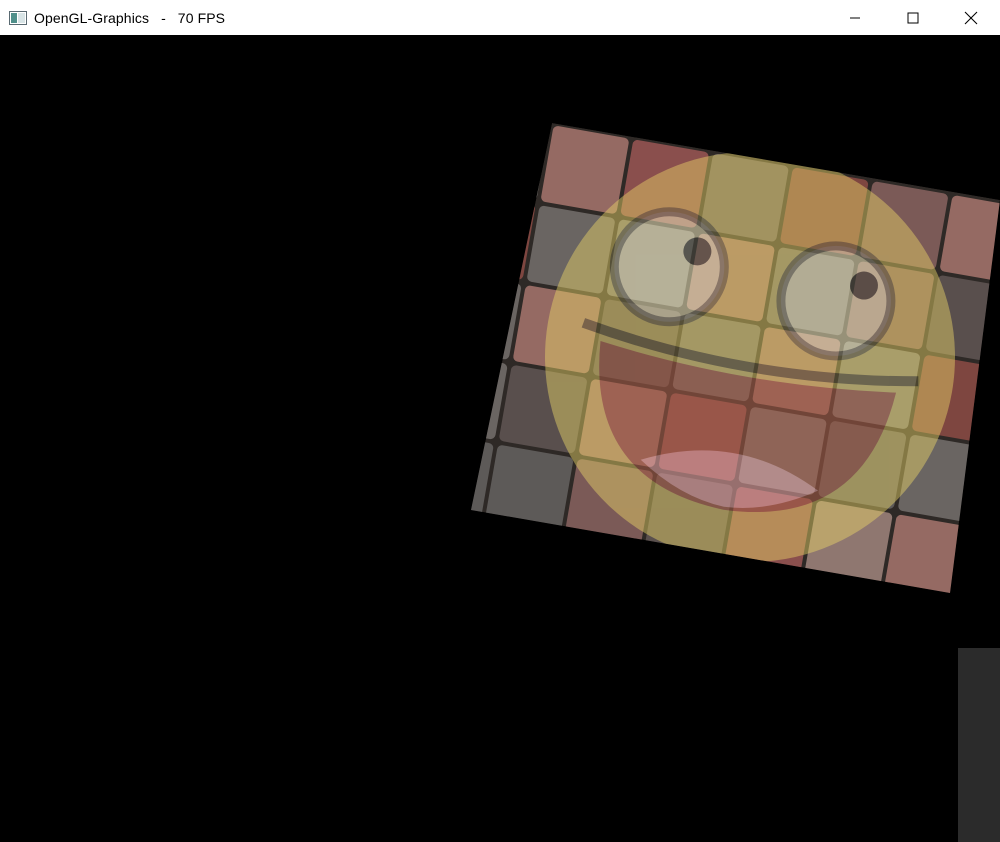 The height and width of the screenshot is (842, 1000). I want to click on maximize-button, so click(913, 17).